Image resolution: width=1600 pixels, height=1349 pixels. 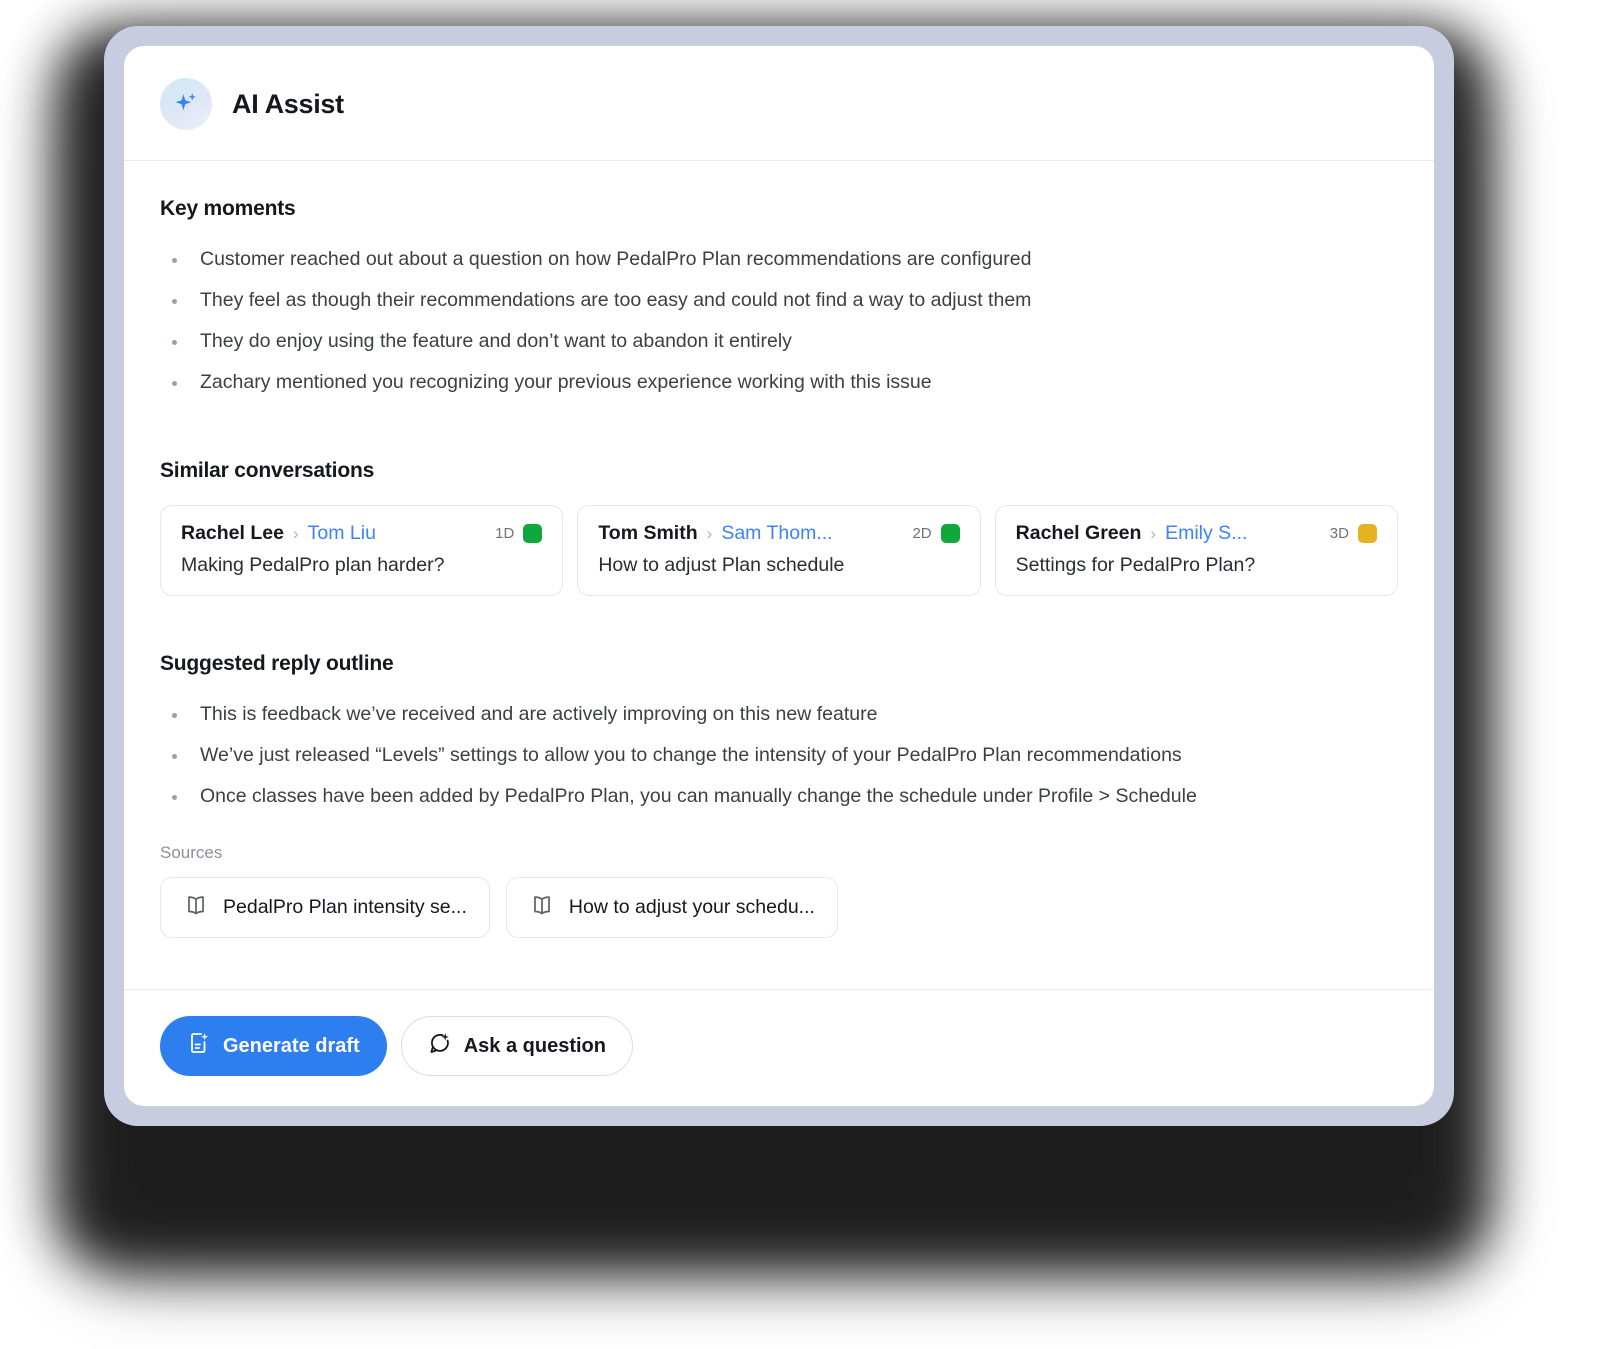 I want to click on conversation-subject: Making PedalPro plan harder?, so click(x=313, y=565).